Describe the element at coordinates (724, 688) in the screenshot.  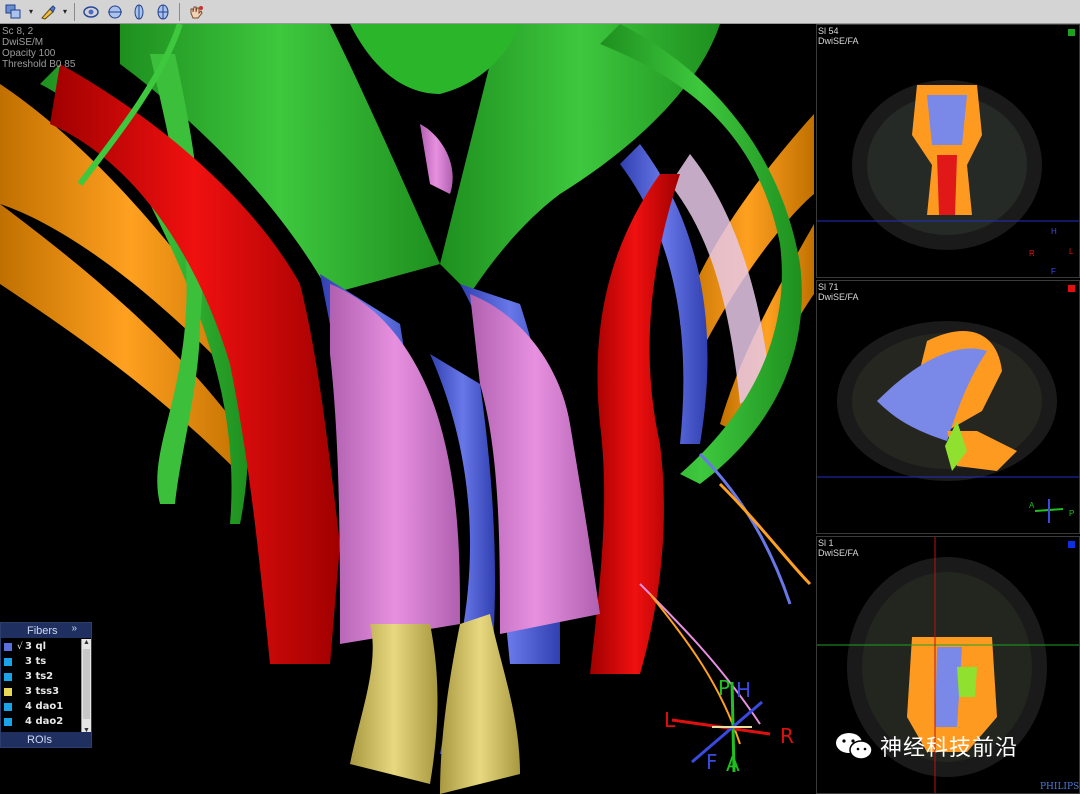
I see `orient-label-p: P` at that location.